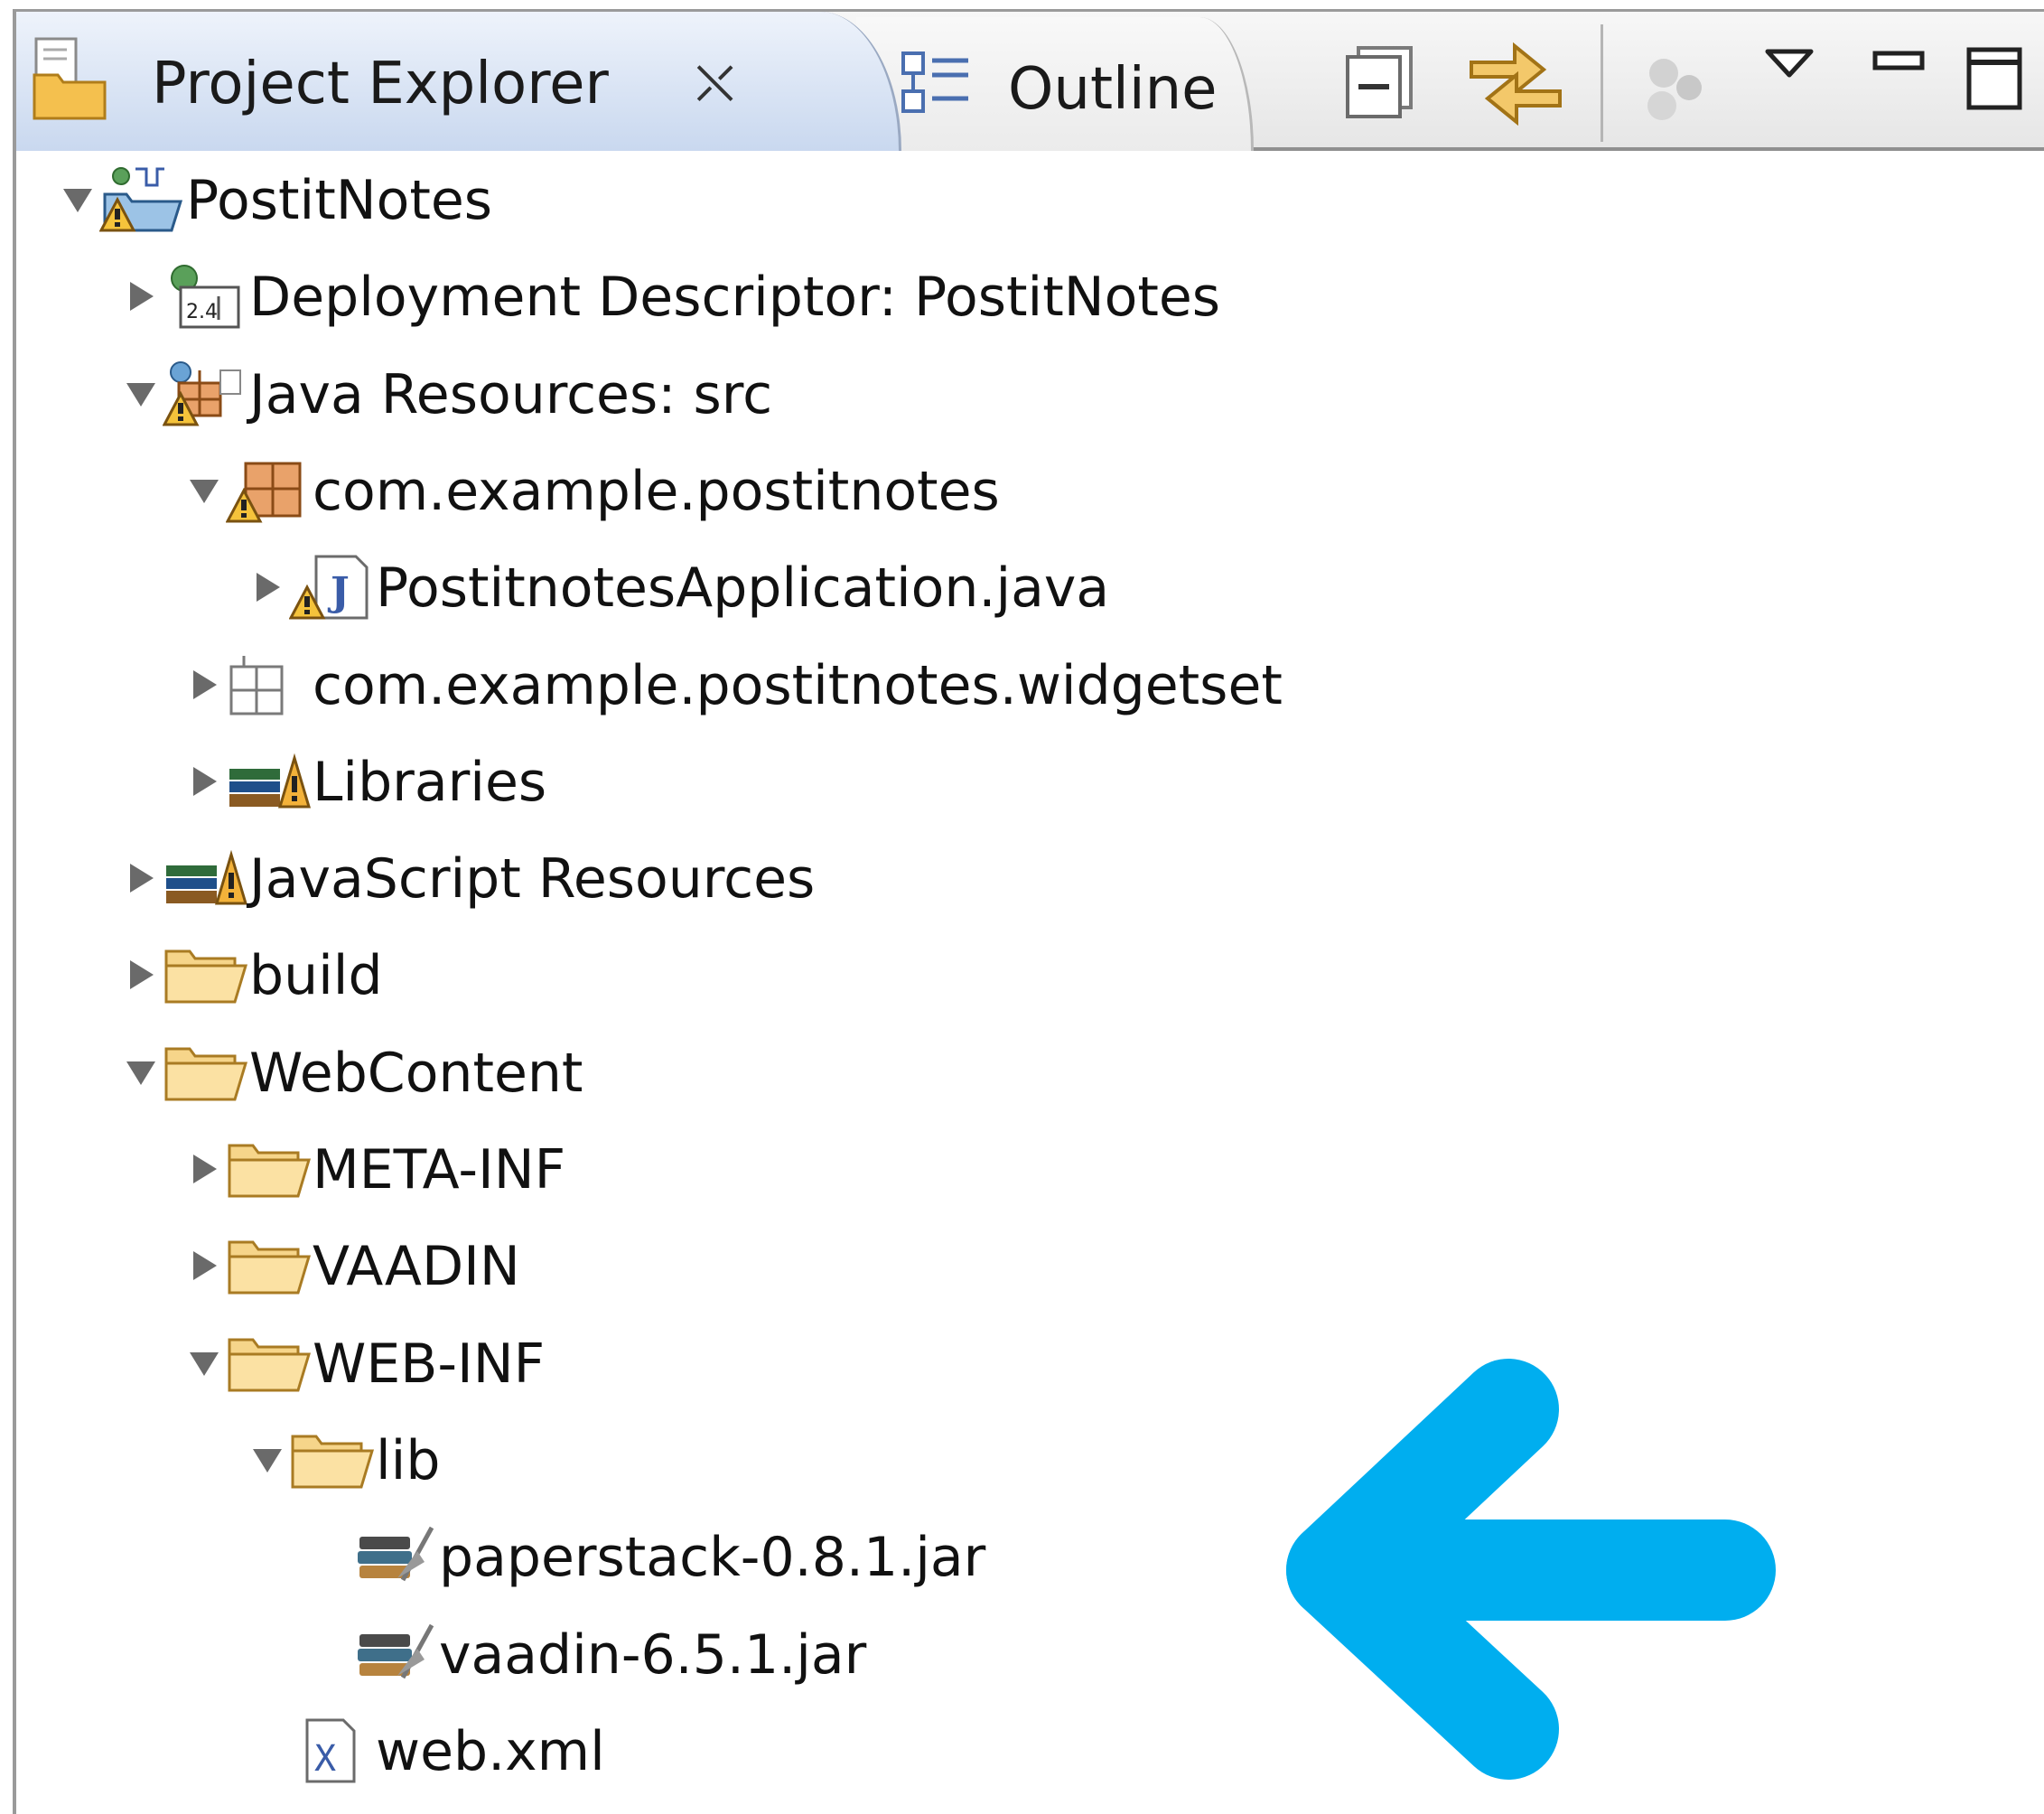  Describe the element at coordinates (1030, 974) in the screenshot. I see `tree-item: build` at that location.